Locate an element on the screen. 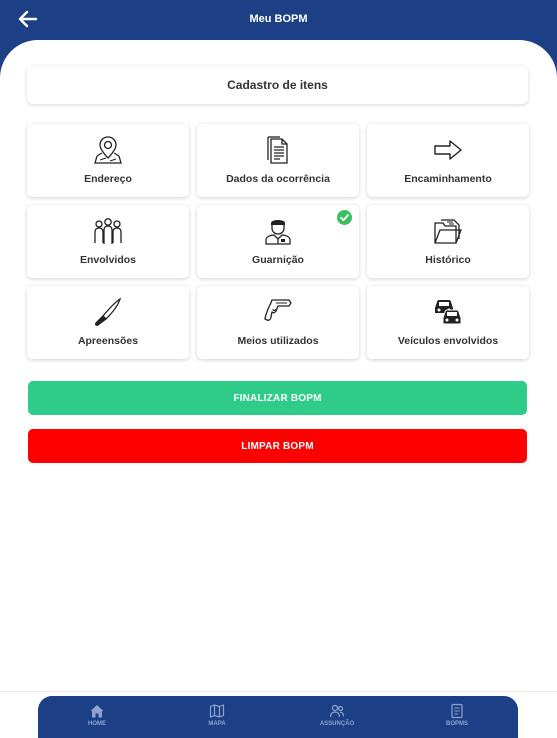 The image size is (557, 738). tile-label: Envolvidos is located at coordinates (107, 260).